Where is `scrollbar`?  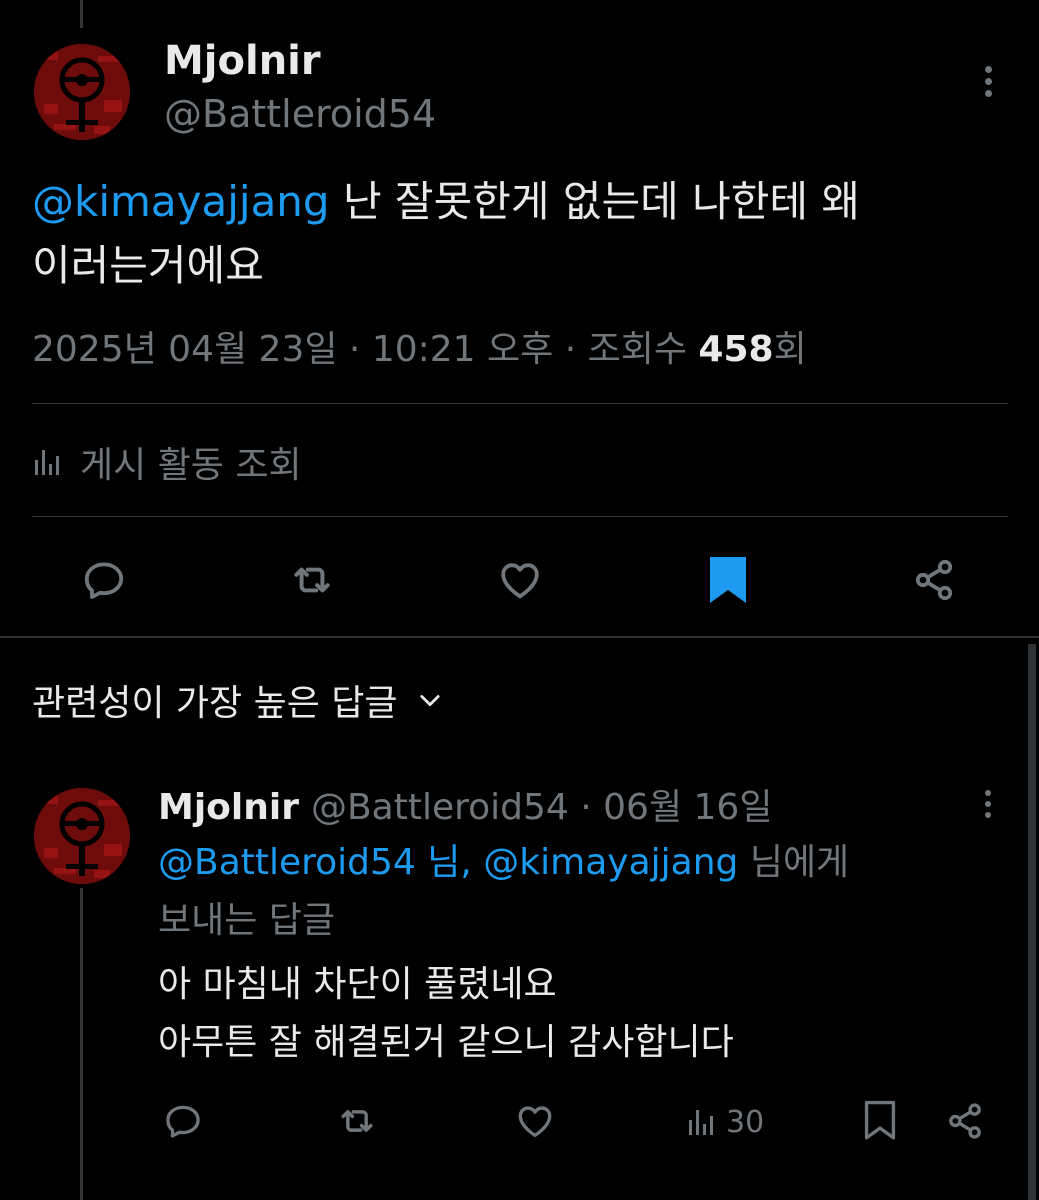
scrollbar is located at coordinates (1032, 922).